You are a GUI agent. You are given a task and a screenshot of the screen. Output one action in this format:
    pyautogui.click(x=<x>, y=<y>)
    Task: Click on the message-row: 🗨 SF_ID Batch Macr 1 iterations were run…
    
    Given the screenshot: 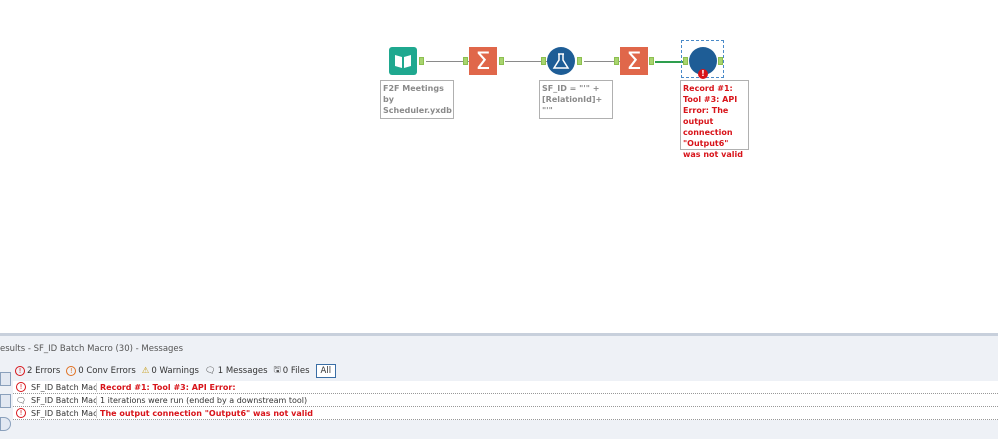 What is the action you would take?
    pyautogui.click(x=505, y=400)
    